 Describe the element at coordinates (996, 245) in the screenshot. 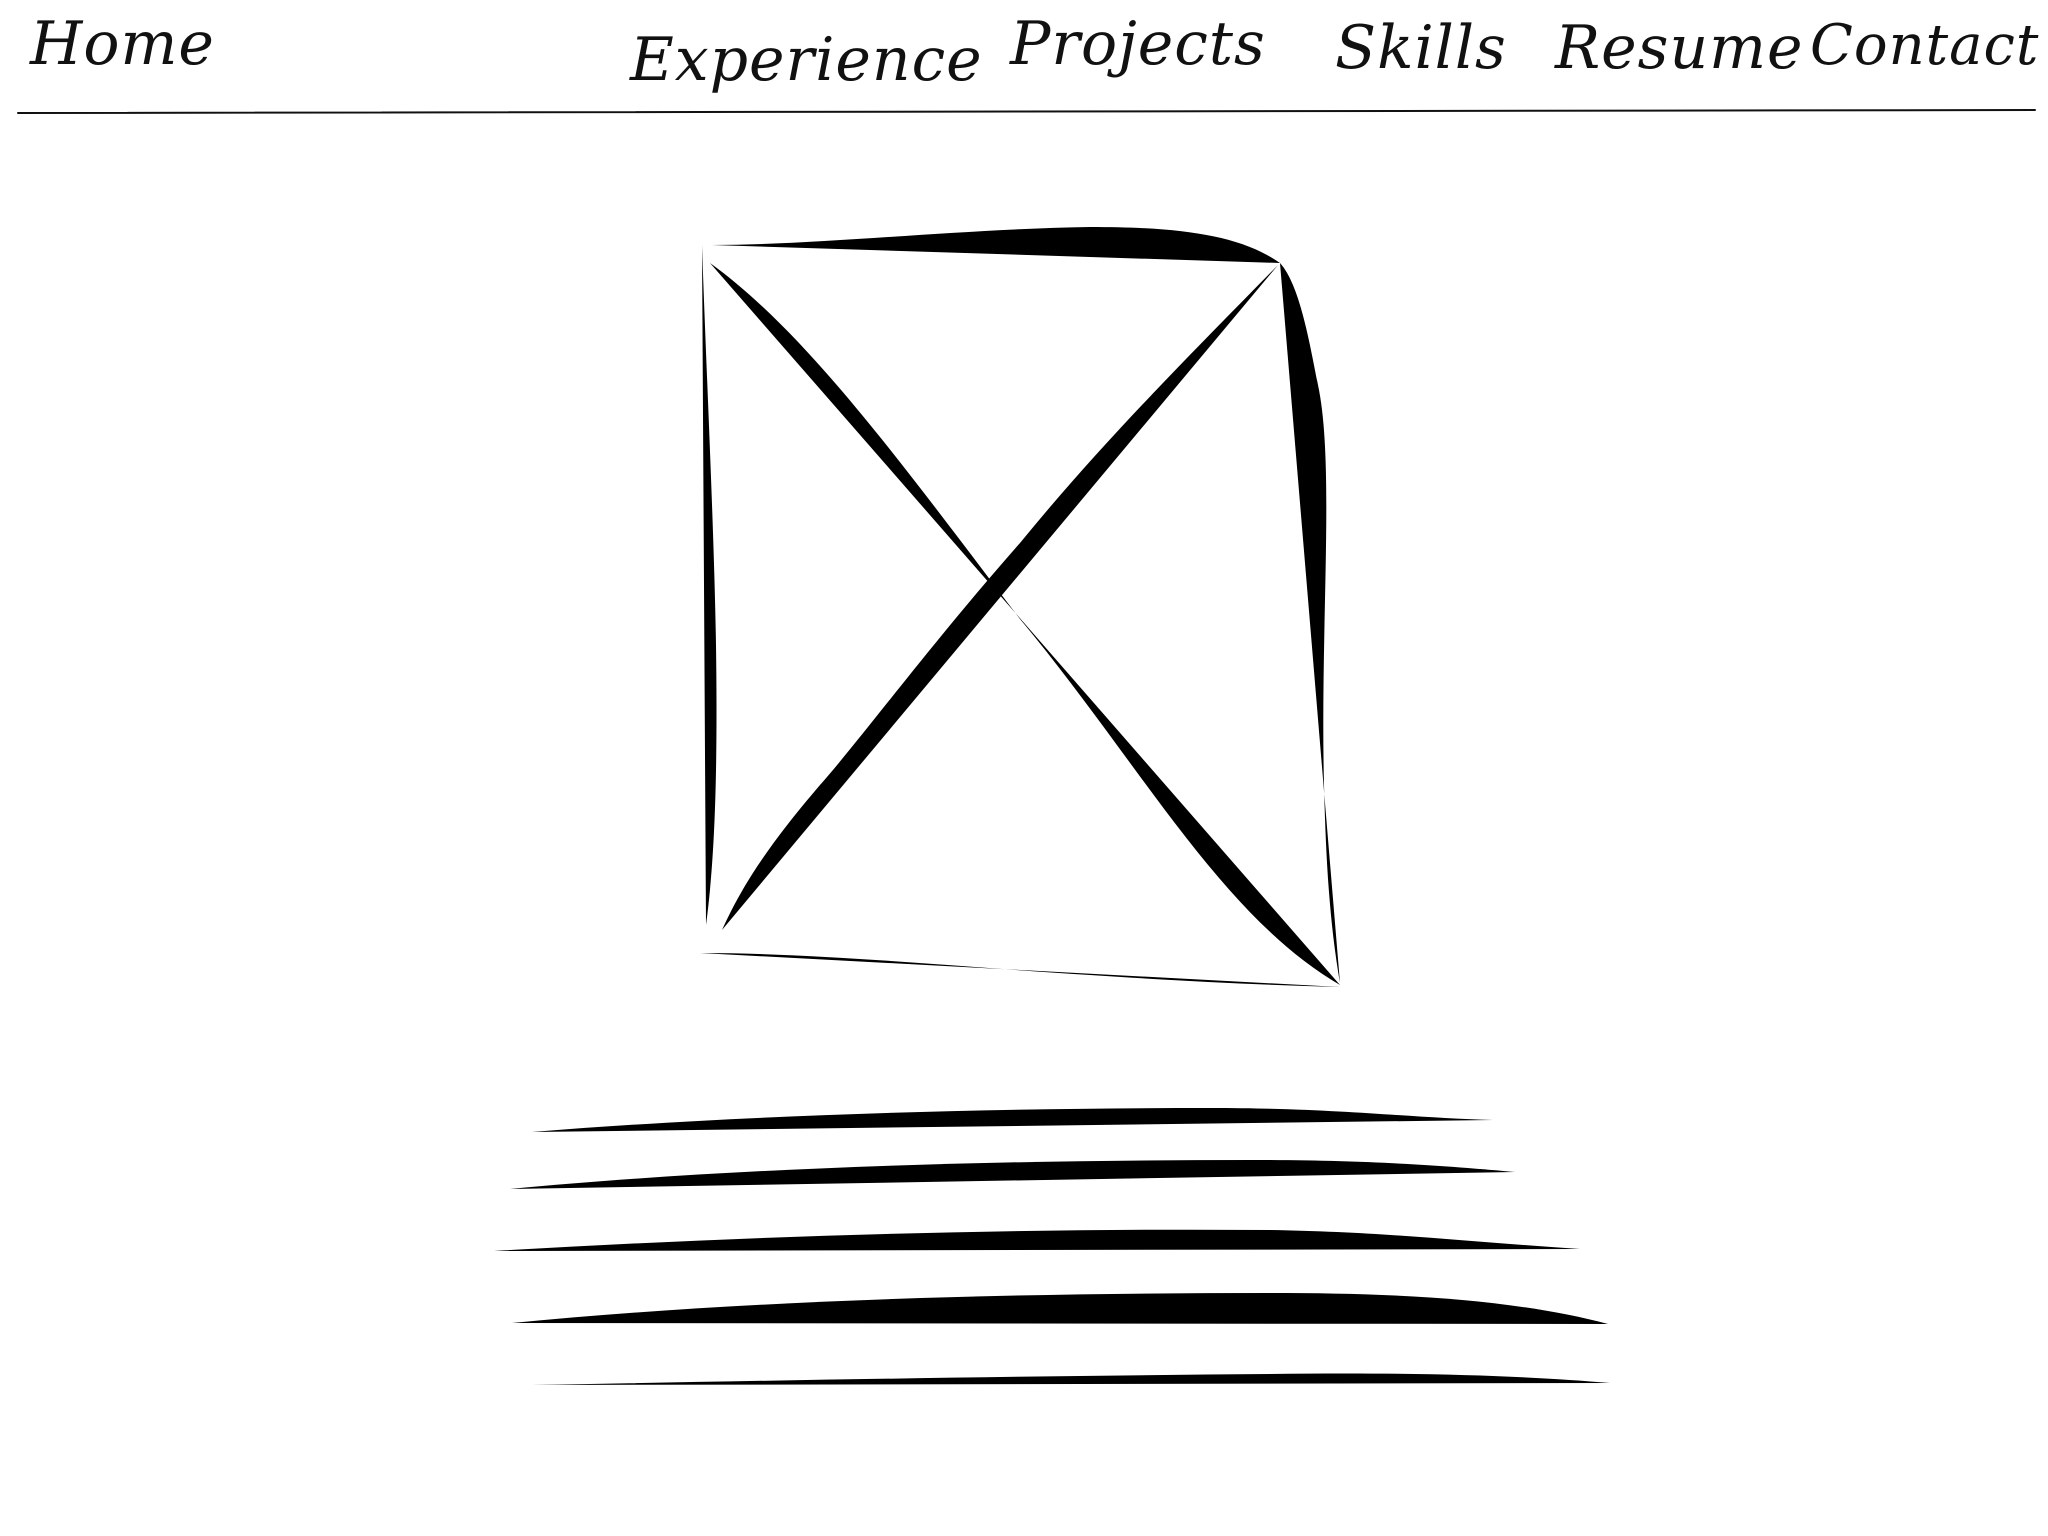

I see `image-frame-top` at that location.